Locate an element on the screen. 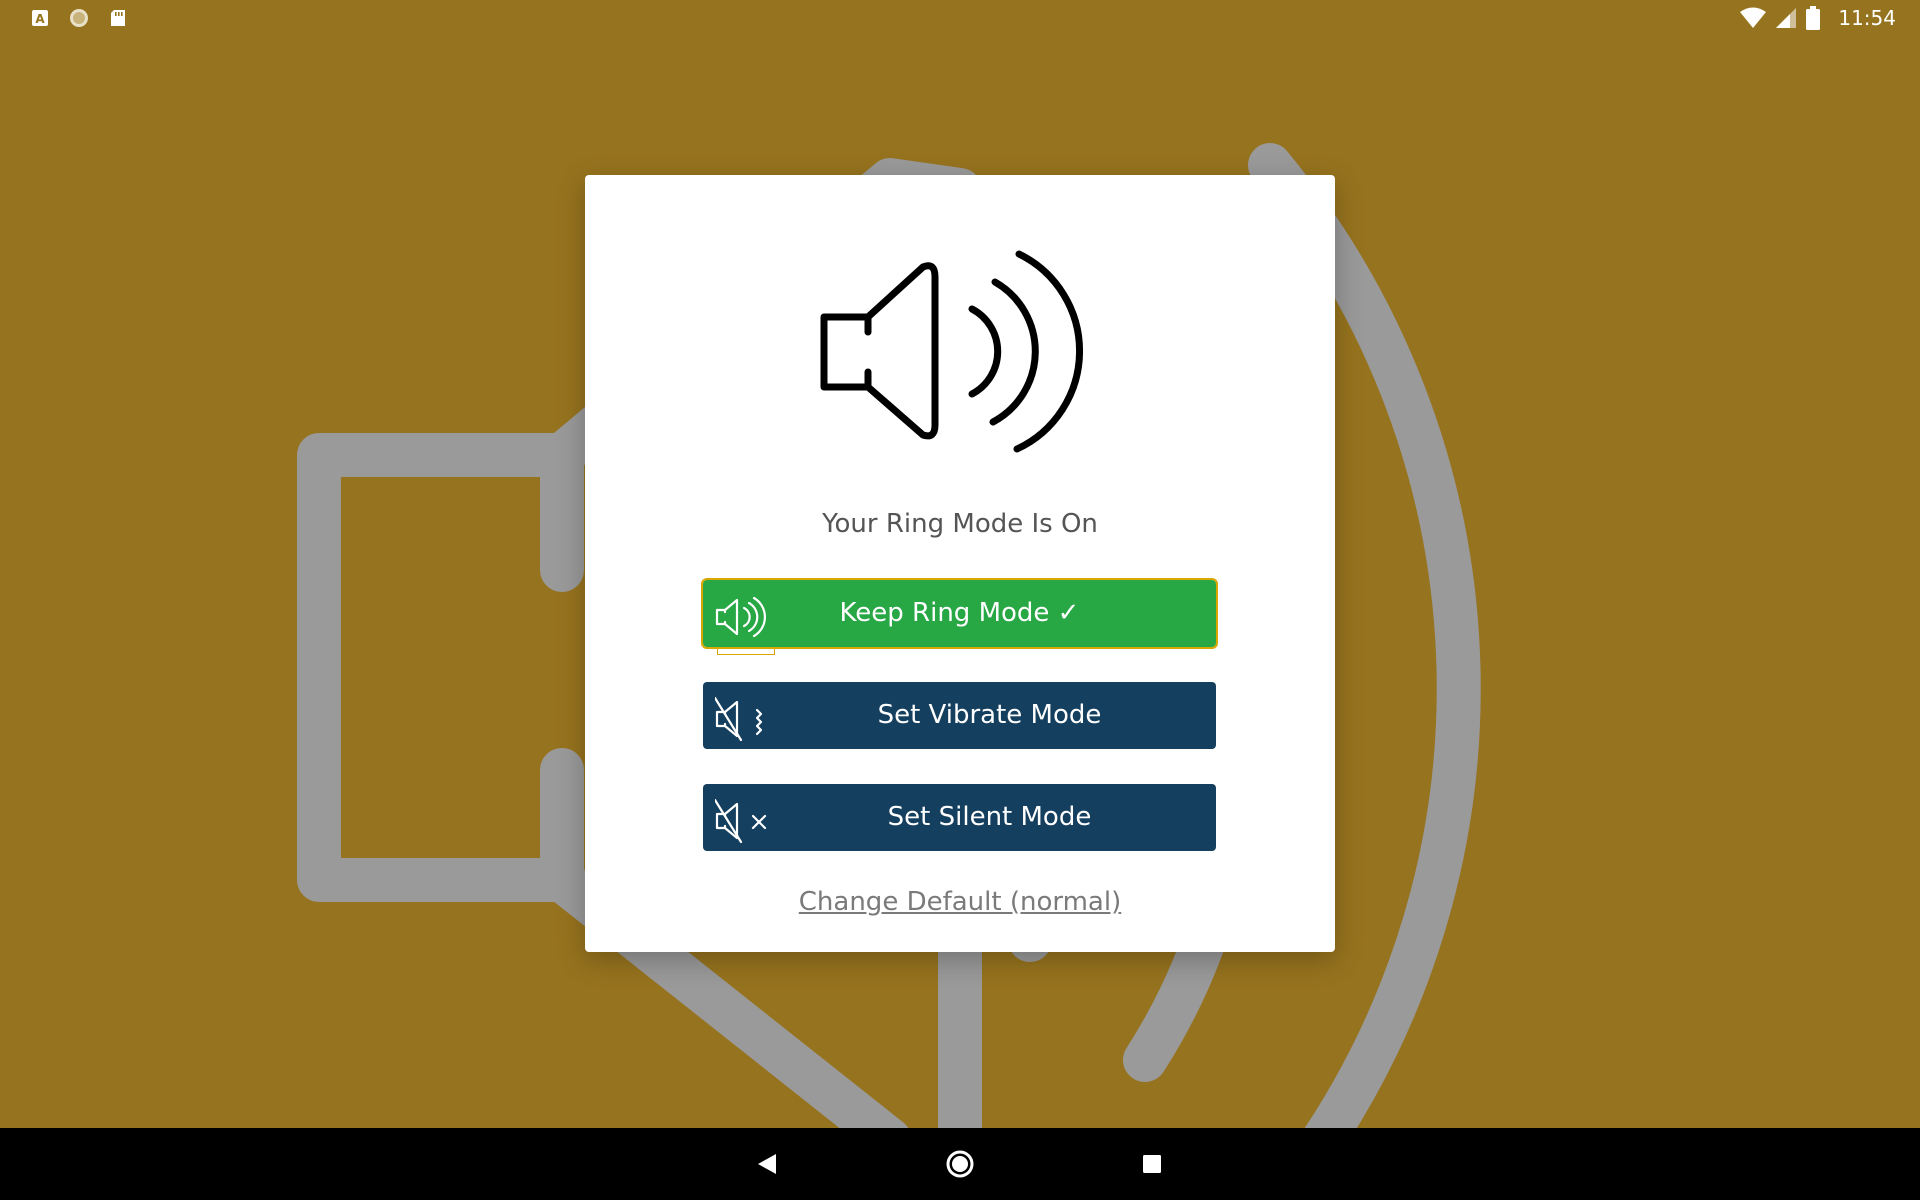  set-silent-mode-label: Set Silent Mode is located at coordinates (989, 817).